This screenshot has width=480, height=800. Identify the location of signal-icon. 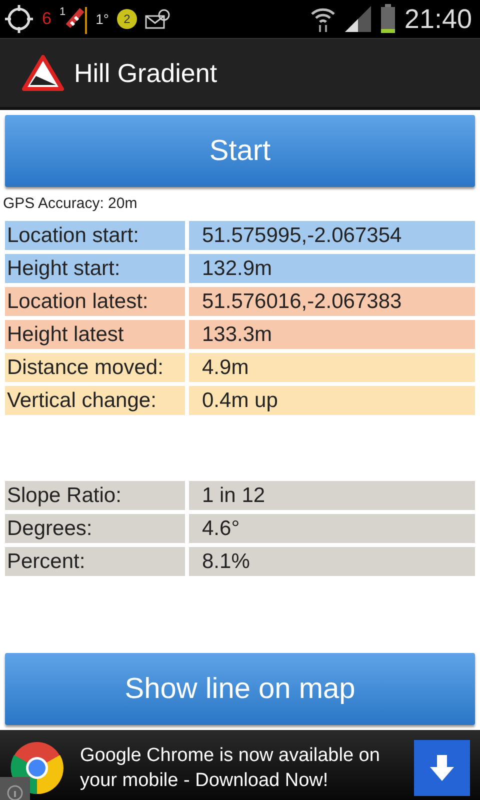
(358, 19).